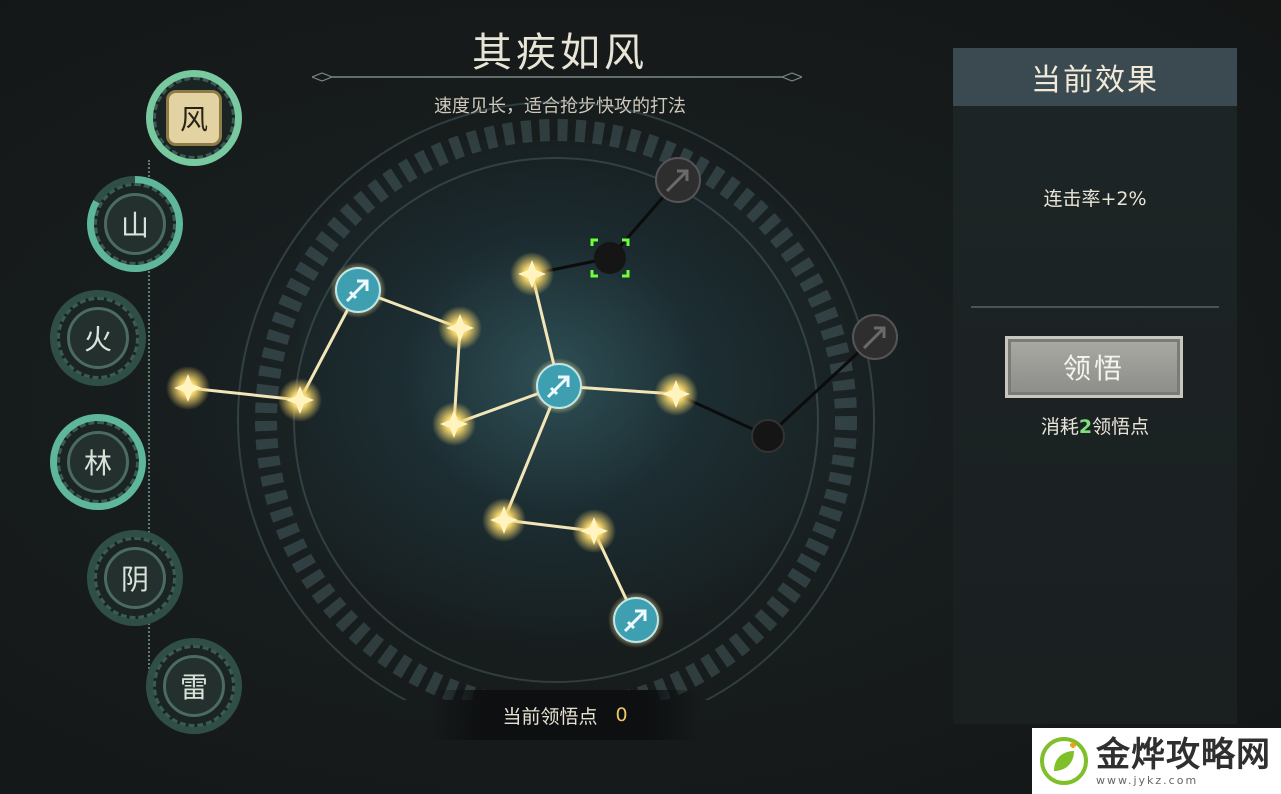 The height and width of the screenshot is (794, 1281). I want to click on category-label: 山, so click(135, 224).